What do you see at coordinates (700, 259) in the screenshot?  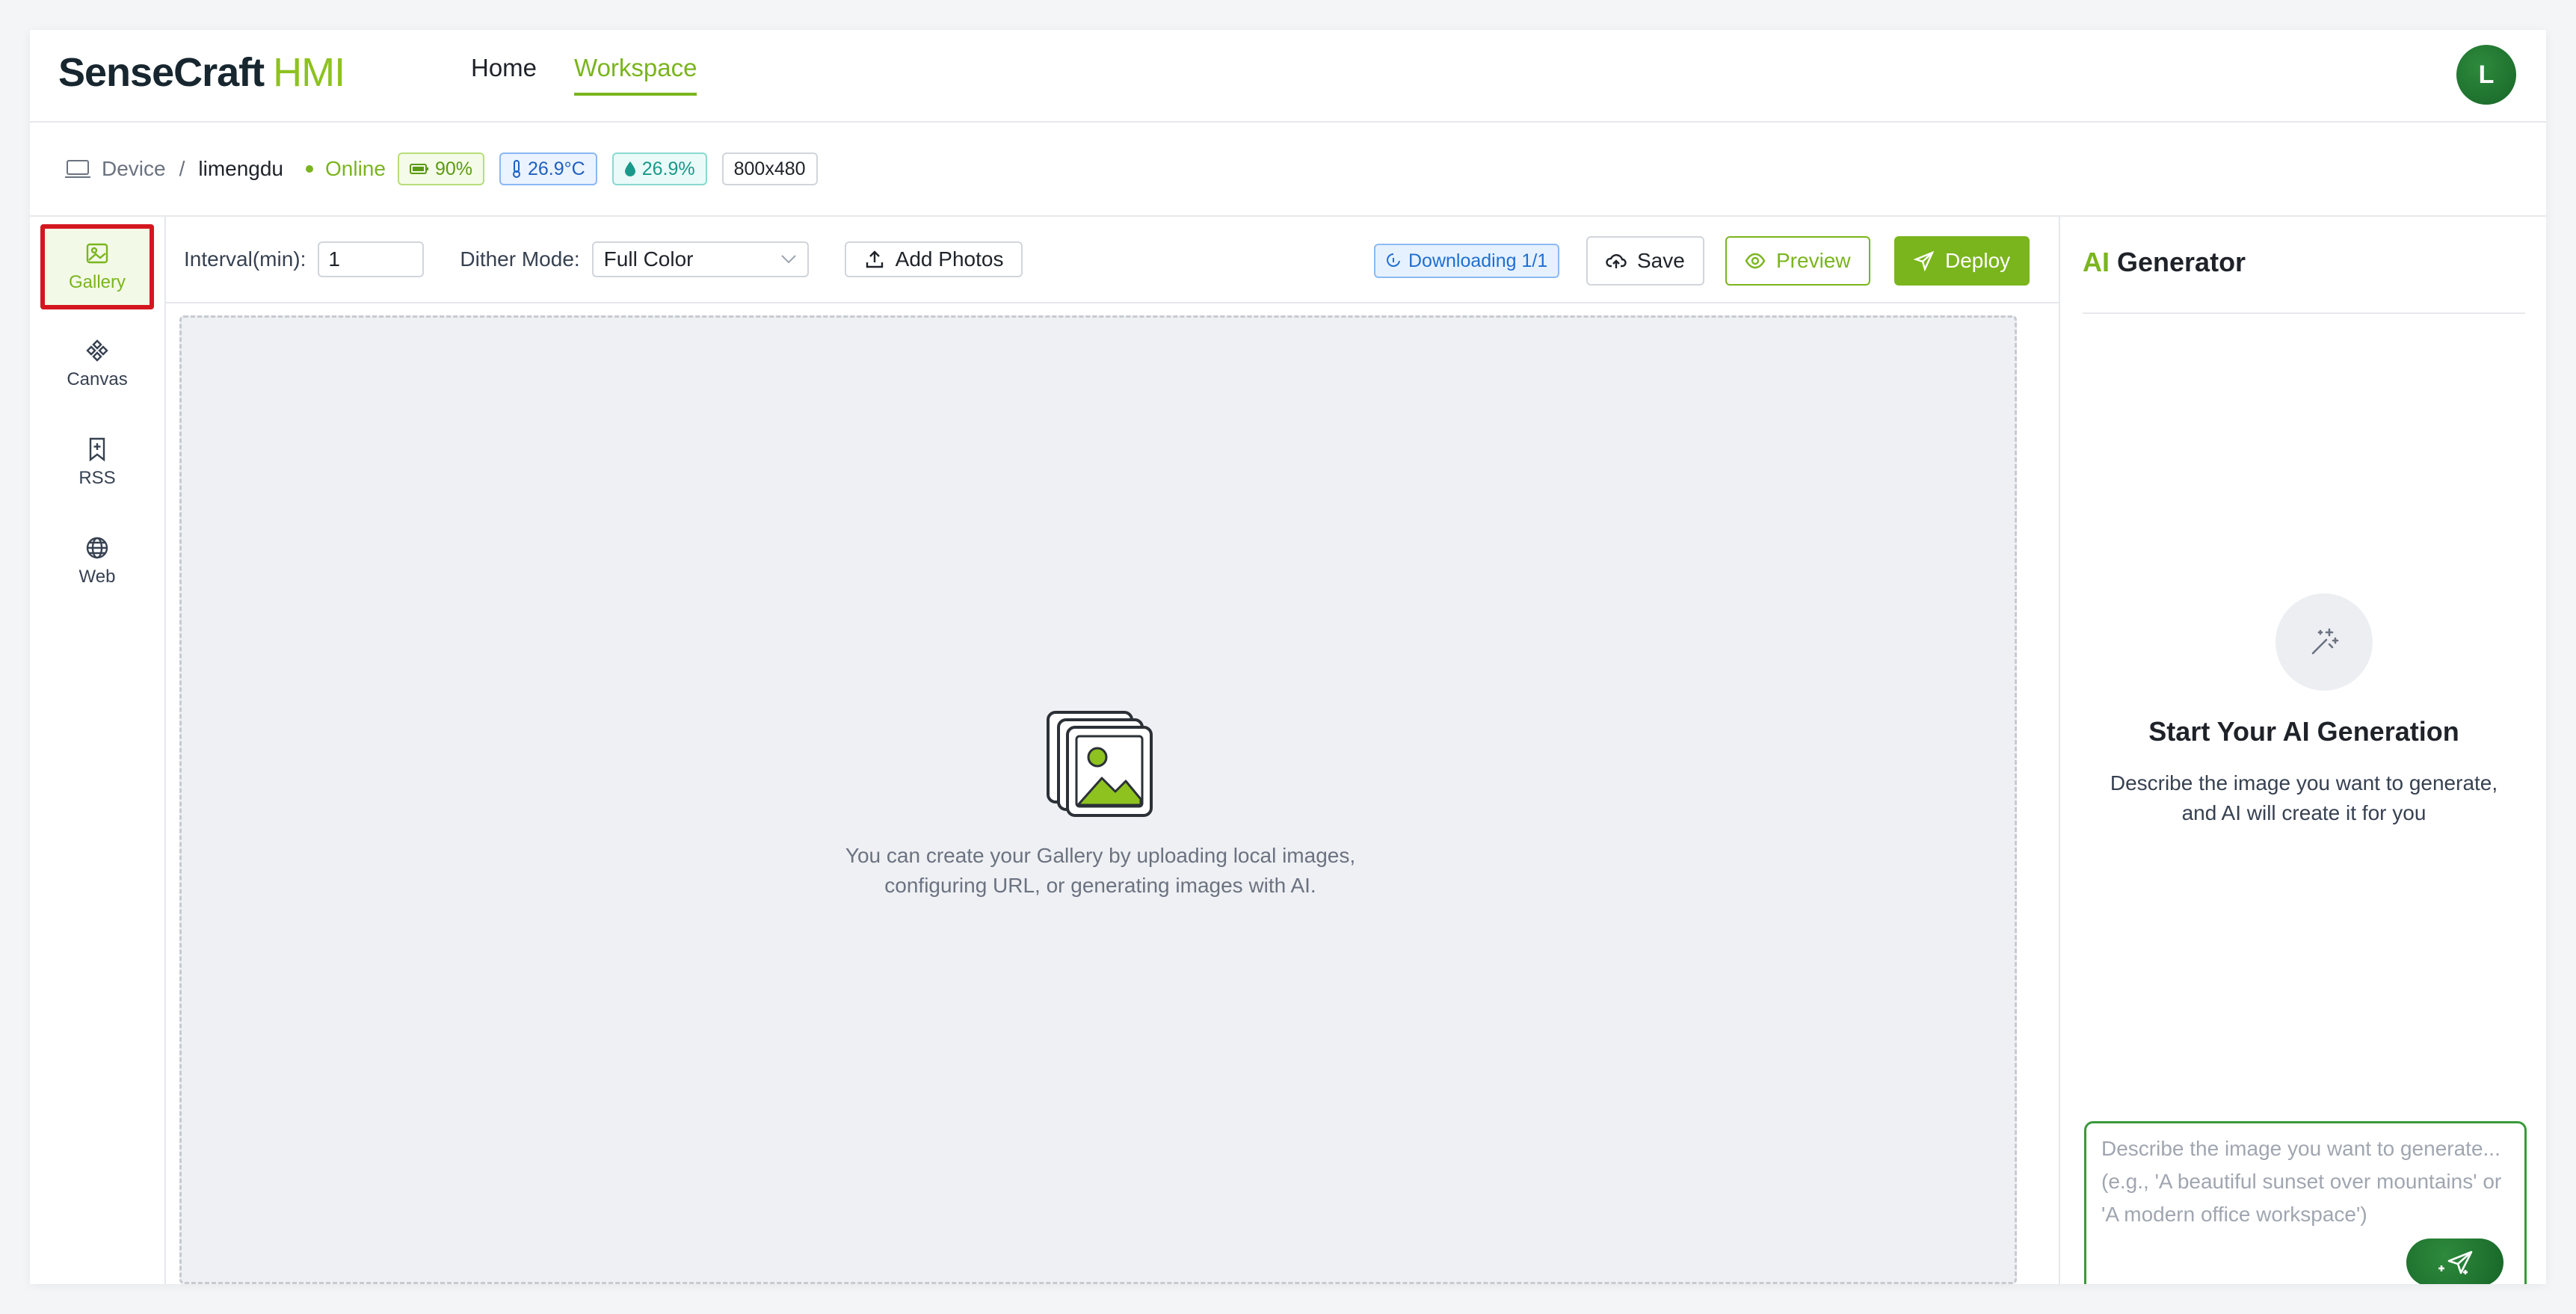 I see `dither-select: Full Color` at bounding box center [700, 259].